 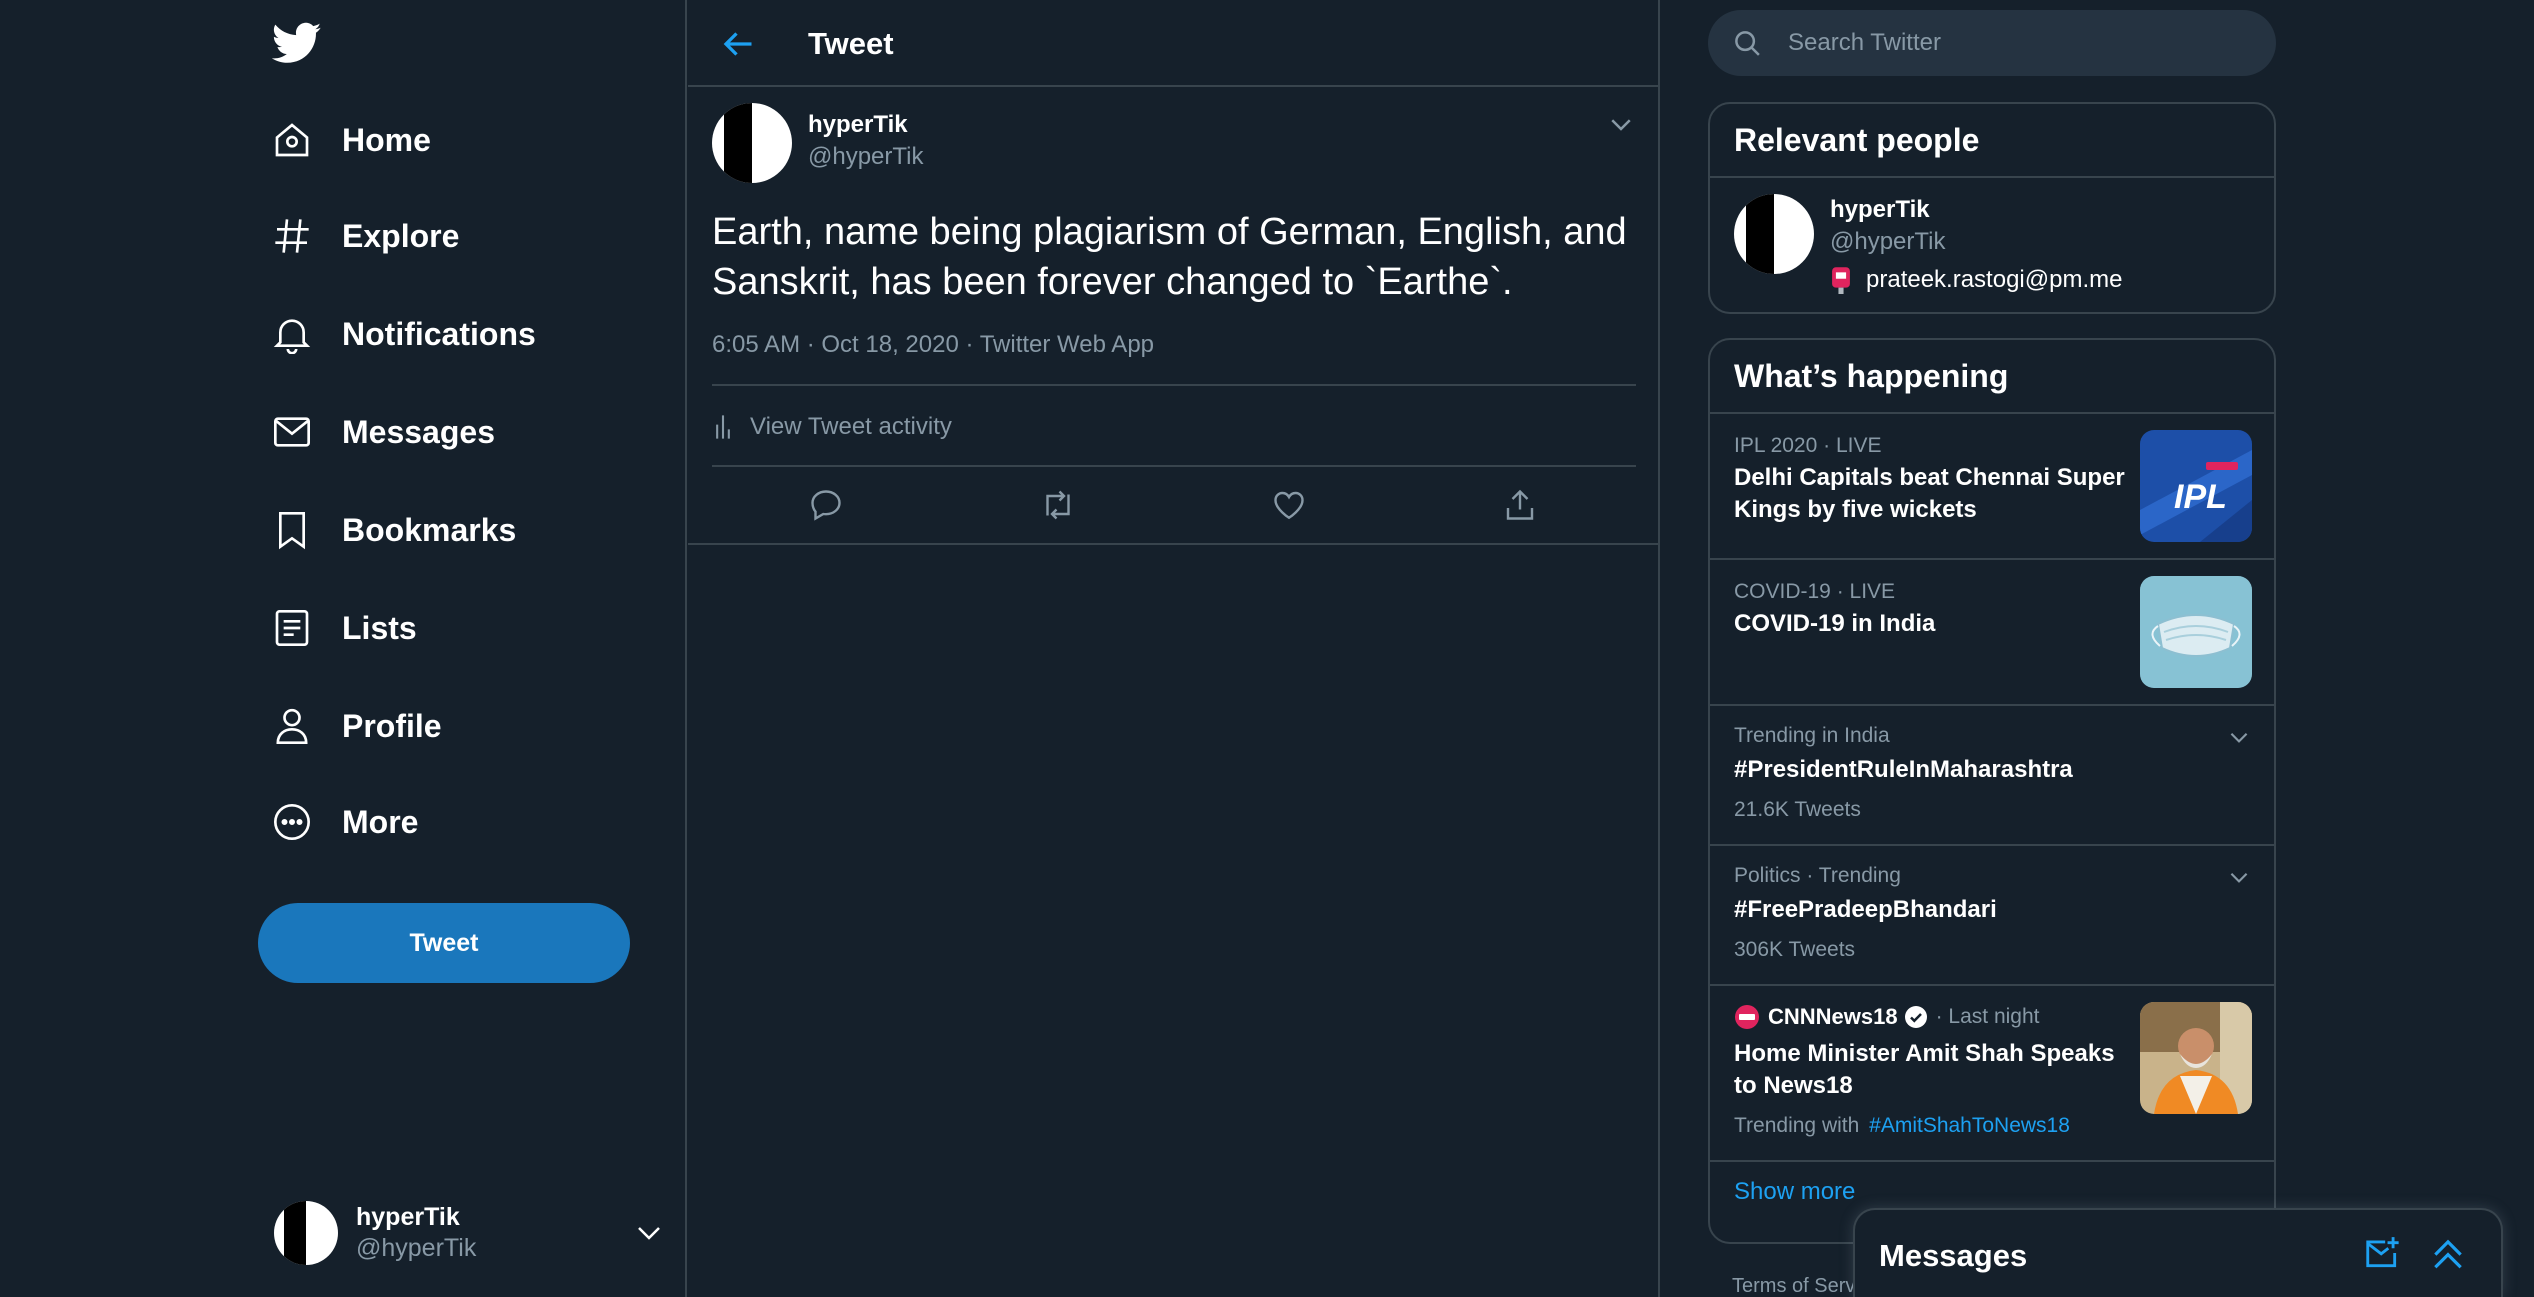 I want to click on search-icon, so click(x=1747, y=43).